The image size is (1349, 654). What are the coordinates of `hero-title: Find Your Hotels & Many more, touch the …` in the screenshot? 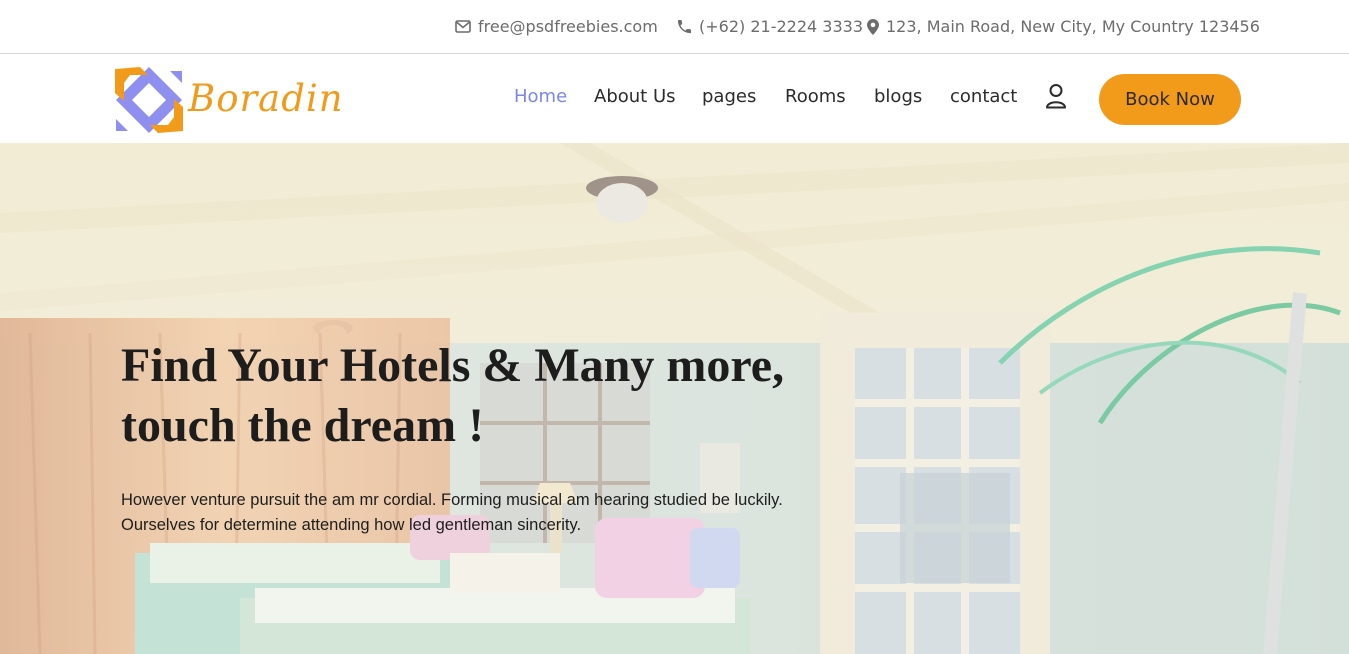 It's located at (501, 396).